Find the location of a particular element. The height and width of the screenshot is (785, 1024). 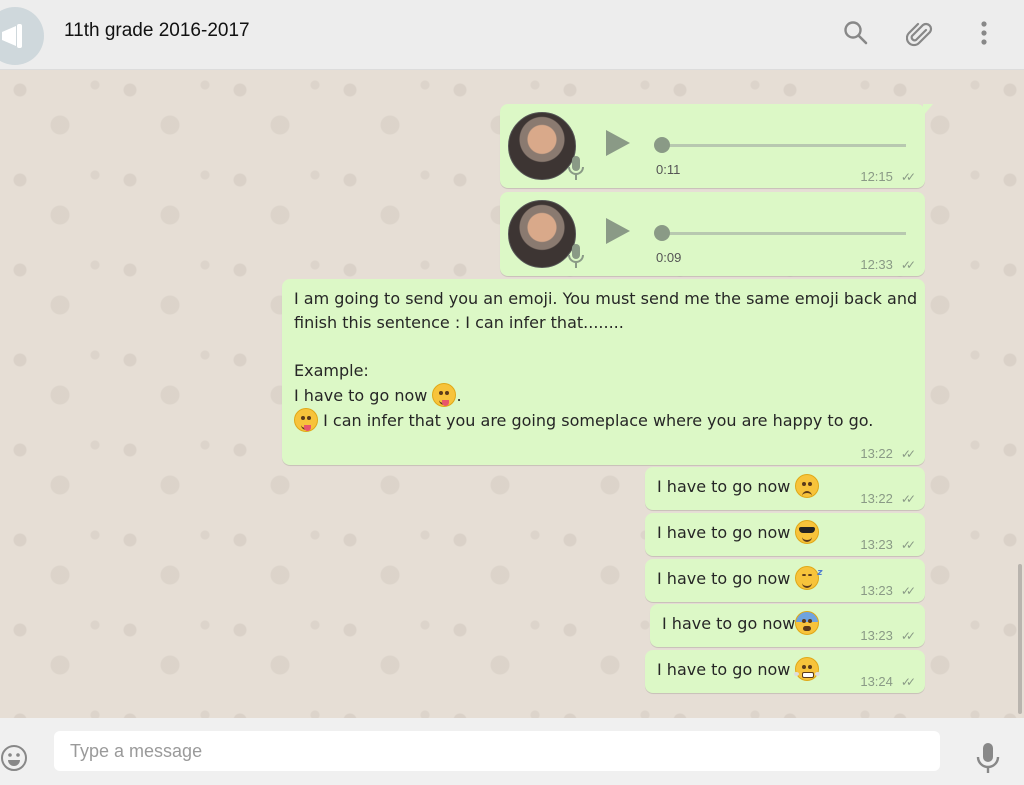

message-meta: 12:15 ✓✓ is located at coordinates (888, 176).